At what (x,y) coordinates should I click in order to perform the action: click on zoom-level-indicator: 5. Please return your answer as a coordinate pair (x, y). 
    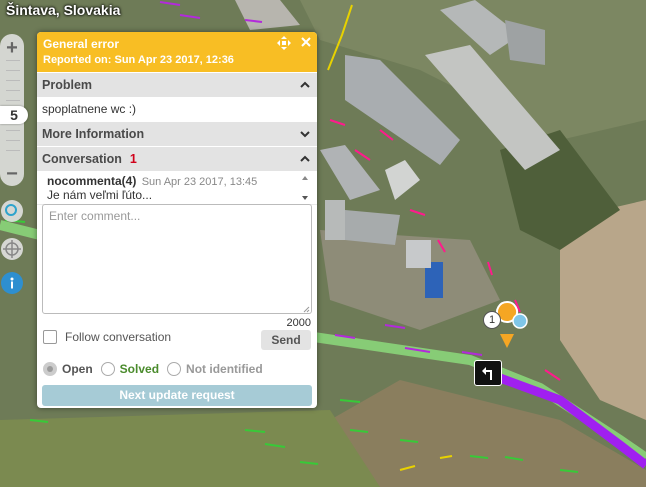
    Looking at the image, I should click on (14, 115).